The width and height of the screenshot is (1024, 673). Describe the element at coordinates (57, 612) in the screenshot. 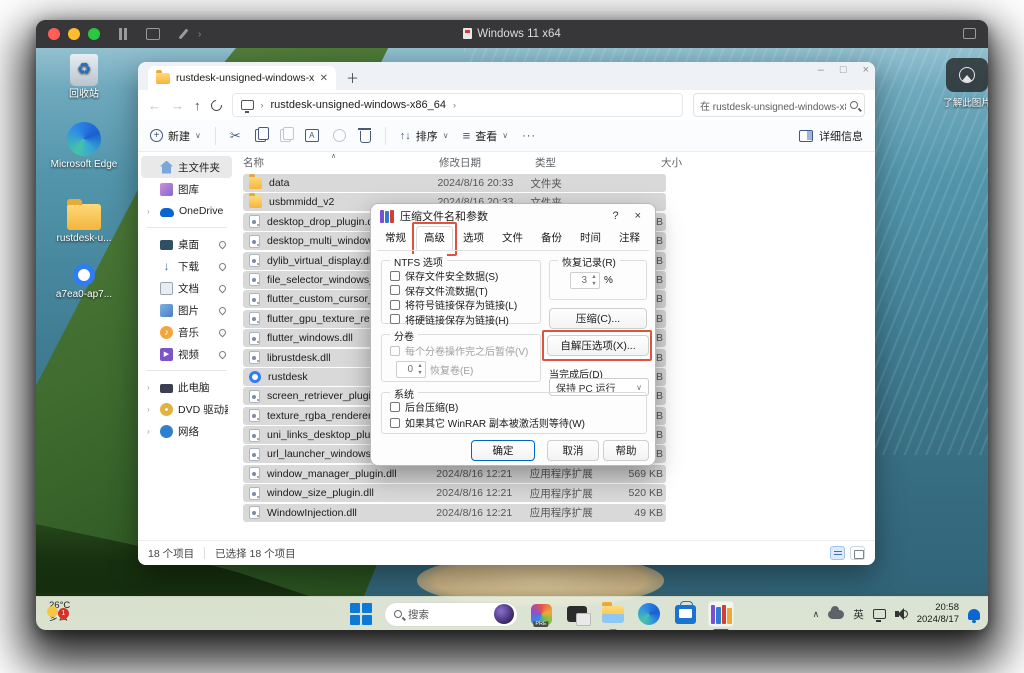

I see `weather-widget: 1 26°C 多云` at that location.